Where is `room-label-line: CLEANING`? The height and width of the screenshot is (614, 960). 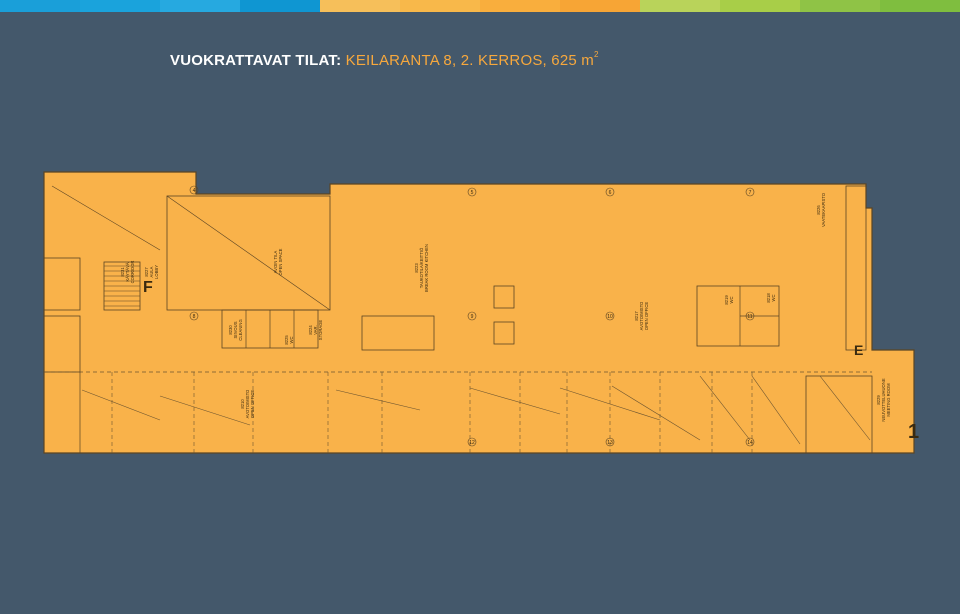 room-label-line: CLEANING is located at coordinates (240, 329).